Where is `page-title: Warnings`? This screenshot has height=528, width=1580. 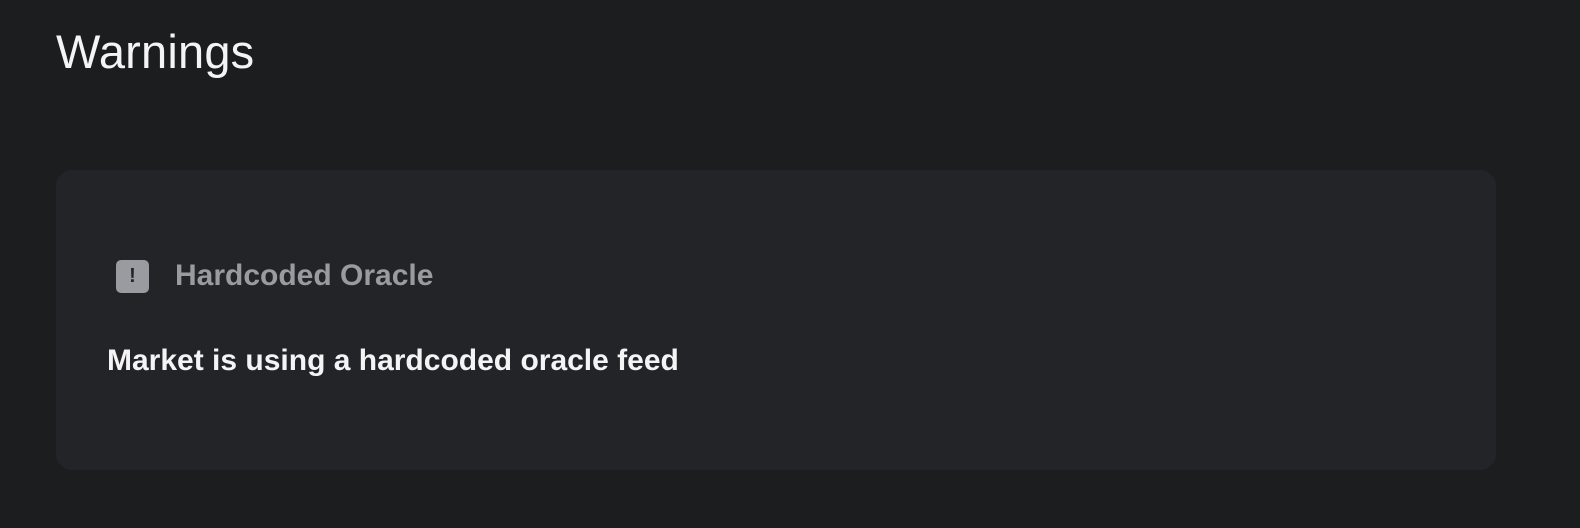 page-title: Warnings is located at coordinates (155, 51).